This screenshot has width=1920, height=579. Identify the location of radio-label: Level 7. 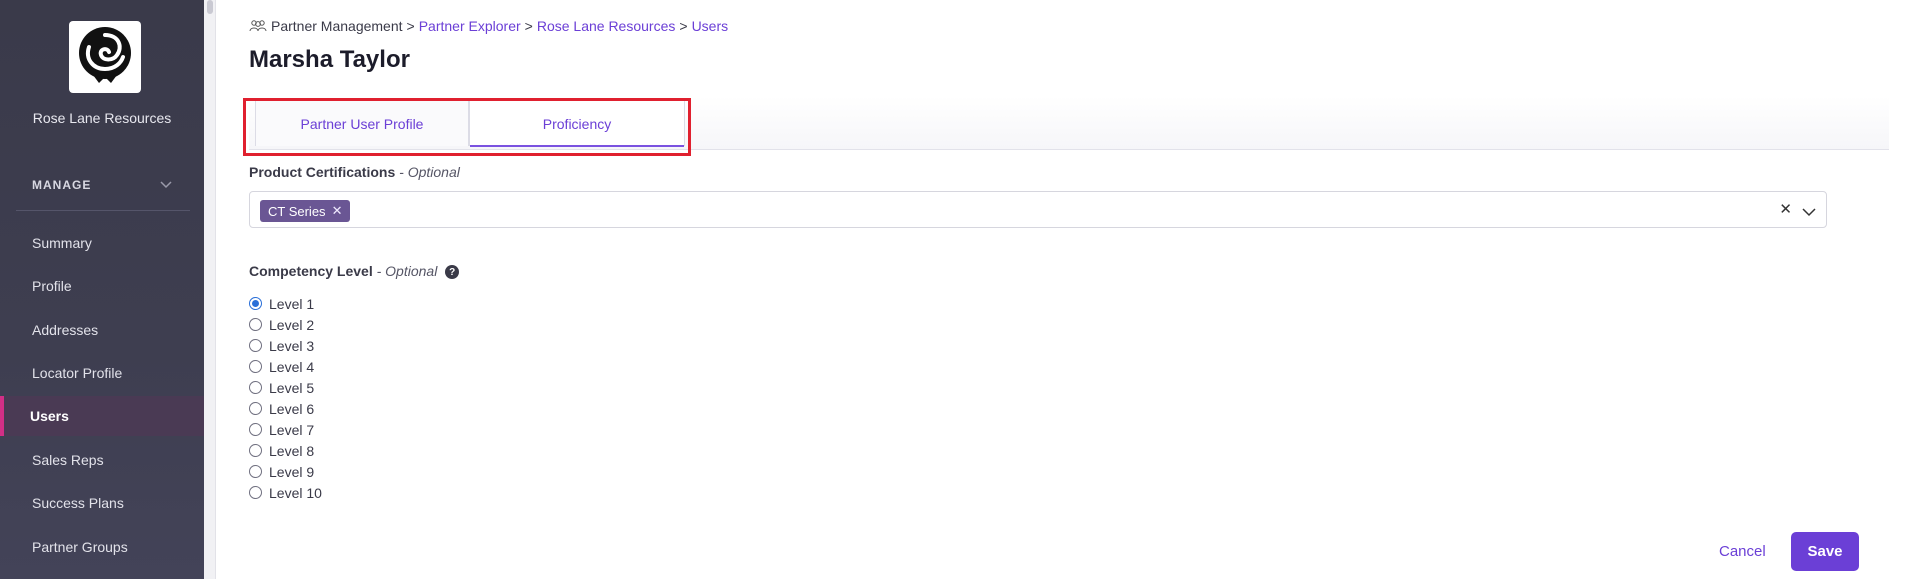
(292, 429).